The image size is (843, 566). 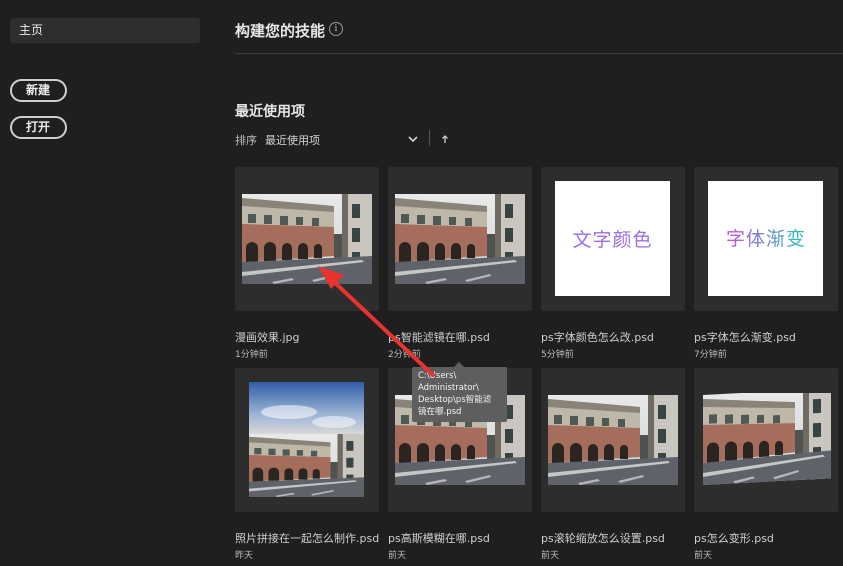 I want to click on annotation-arrow-icon, so click(x=376, y=321).